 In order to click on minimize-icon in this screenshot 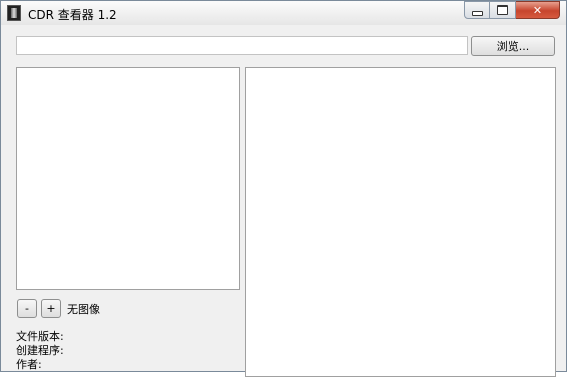, I will do `click(477, 13)`.